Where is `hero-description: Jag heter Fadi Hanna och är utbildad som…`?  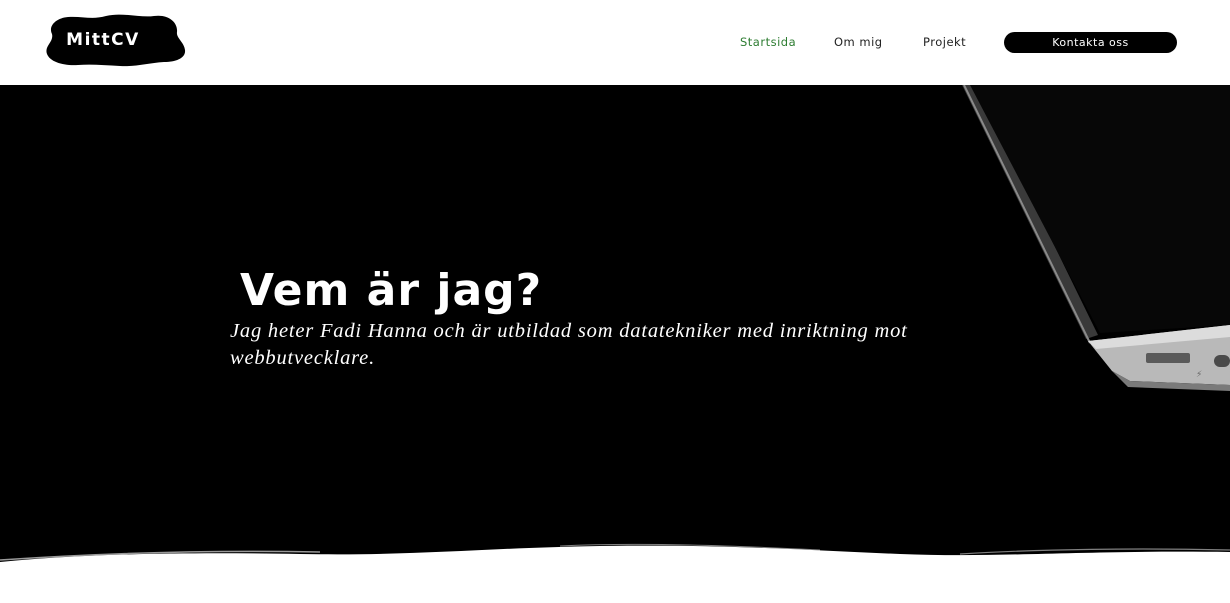 hero-description: Jag heter Fadi Hanna och är utbildad som… is located at coordinates (569, 344).